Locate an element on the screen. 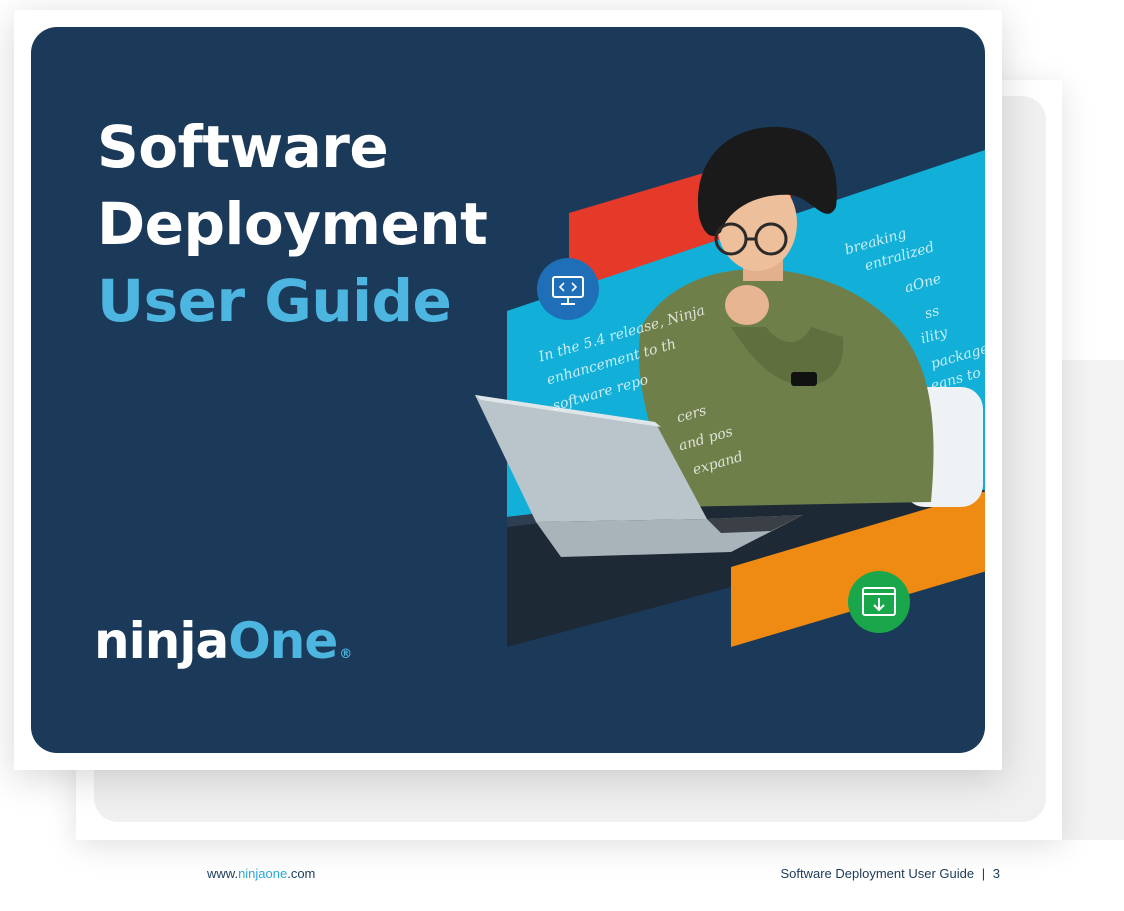 The height and width of the screenshot is (911, 1124). footer-page-info: Software Deployment User Guide | 3 is located at coordinates (890, 873).